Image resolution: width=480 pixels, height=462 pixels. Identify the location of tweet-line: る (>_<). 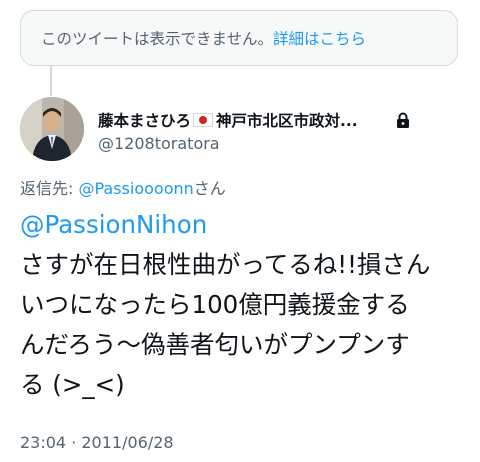
(72, 384).